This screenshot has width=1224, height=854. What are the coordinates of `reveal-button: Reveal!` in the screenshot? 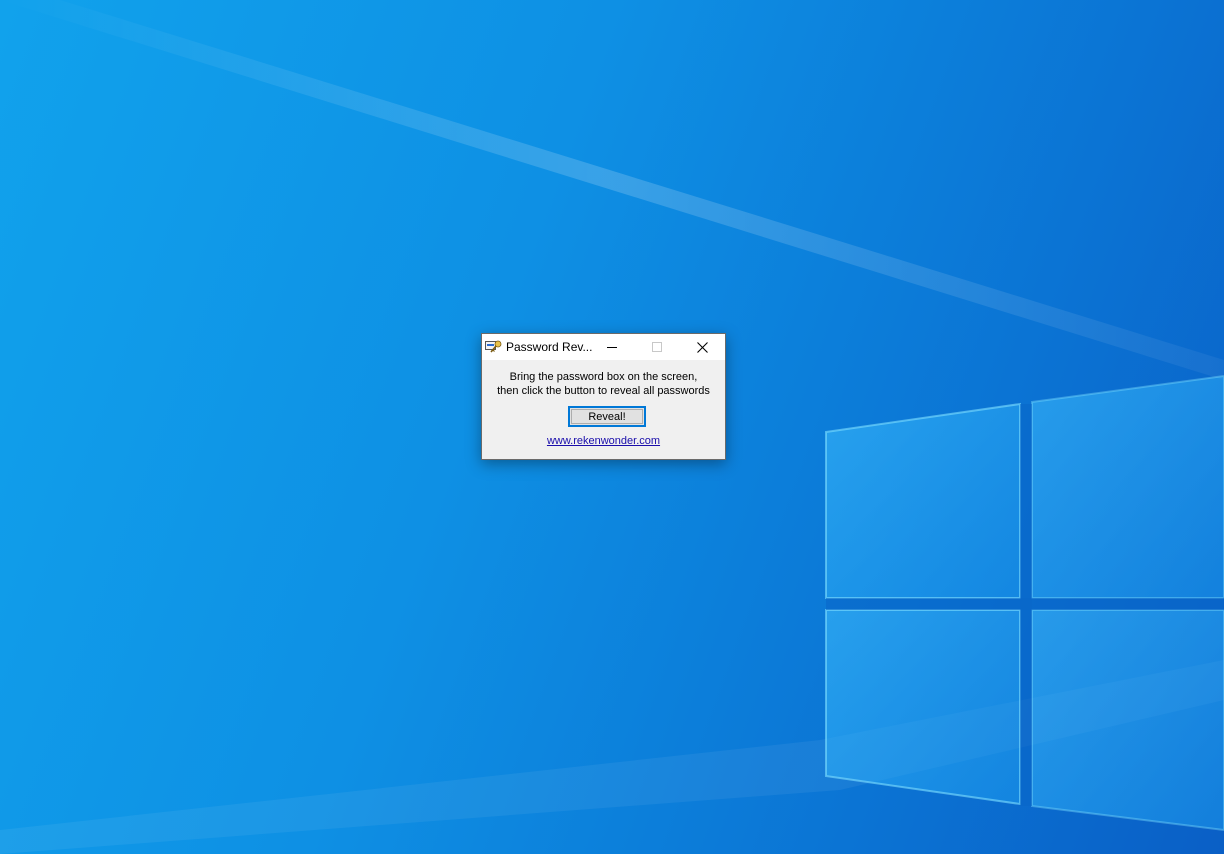 It's located at (607, 416).